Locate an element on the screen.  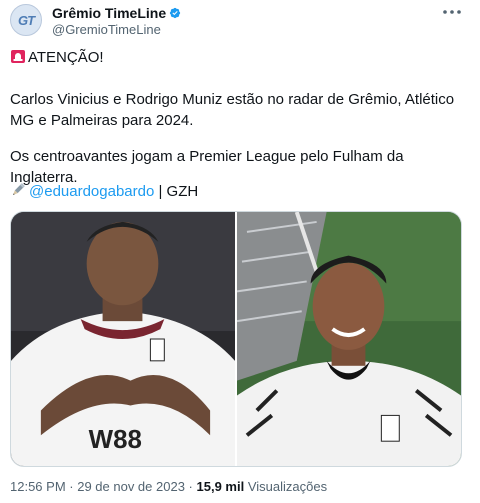
tweet-credit-line: @eduardogabardo | GZH is located at coordinates (240, 191).